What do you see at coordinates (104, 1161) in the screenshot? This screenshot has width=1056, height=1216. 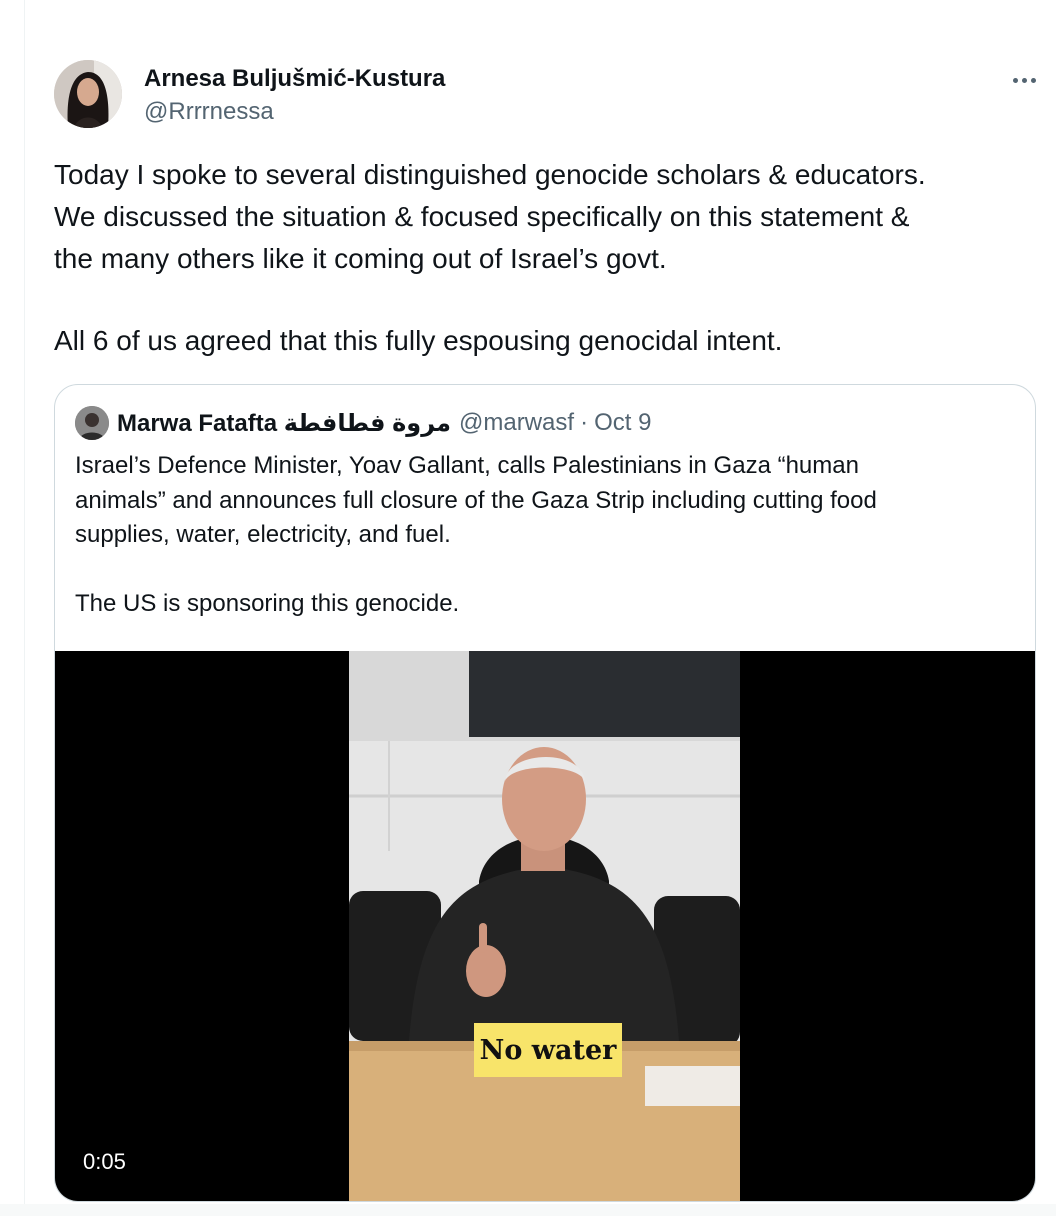 I see `video-duration: 0:05` at bounding box center [104, 1161].